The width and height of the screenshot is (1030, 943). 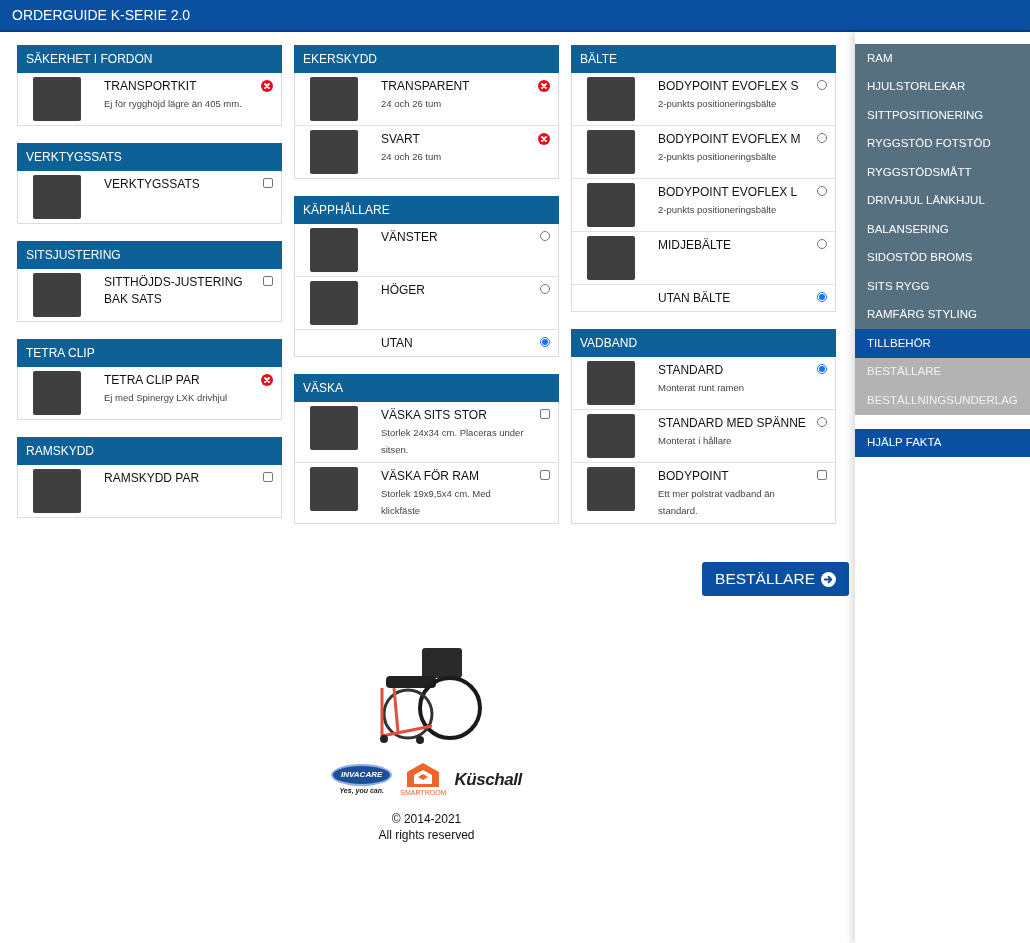 I want to click on sidebar-item: SITS RYGG, so click(x=942, y=286).